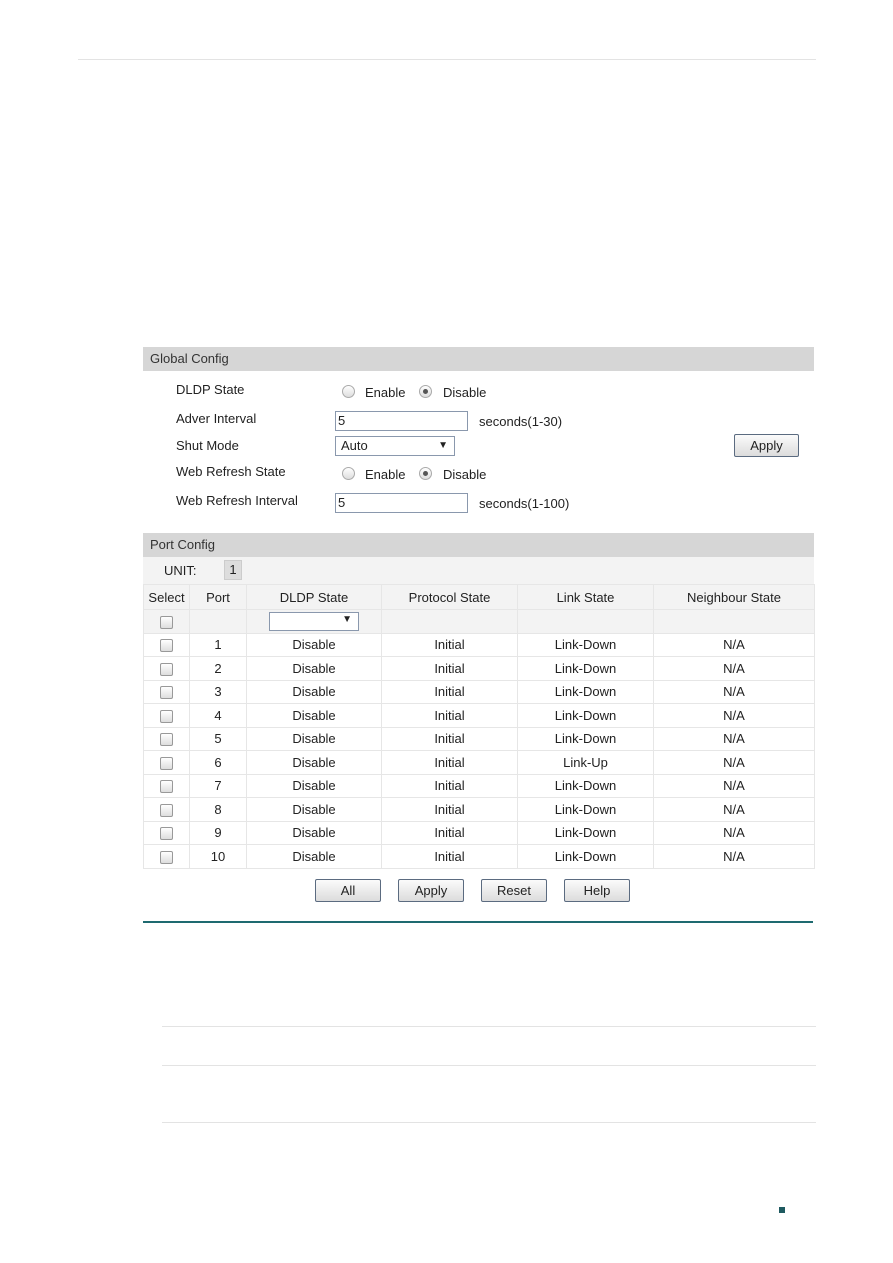 The width and height of the screenshot is (893, 1263). I want to click on port-cell: 1, so click(218, 644).